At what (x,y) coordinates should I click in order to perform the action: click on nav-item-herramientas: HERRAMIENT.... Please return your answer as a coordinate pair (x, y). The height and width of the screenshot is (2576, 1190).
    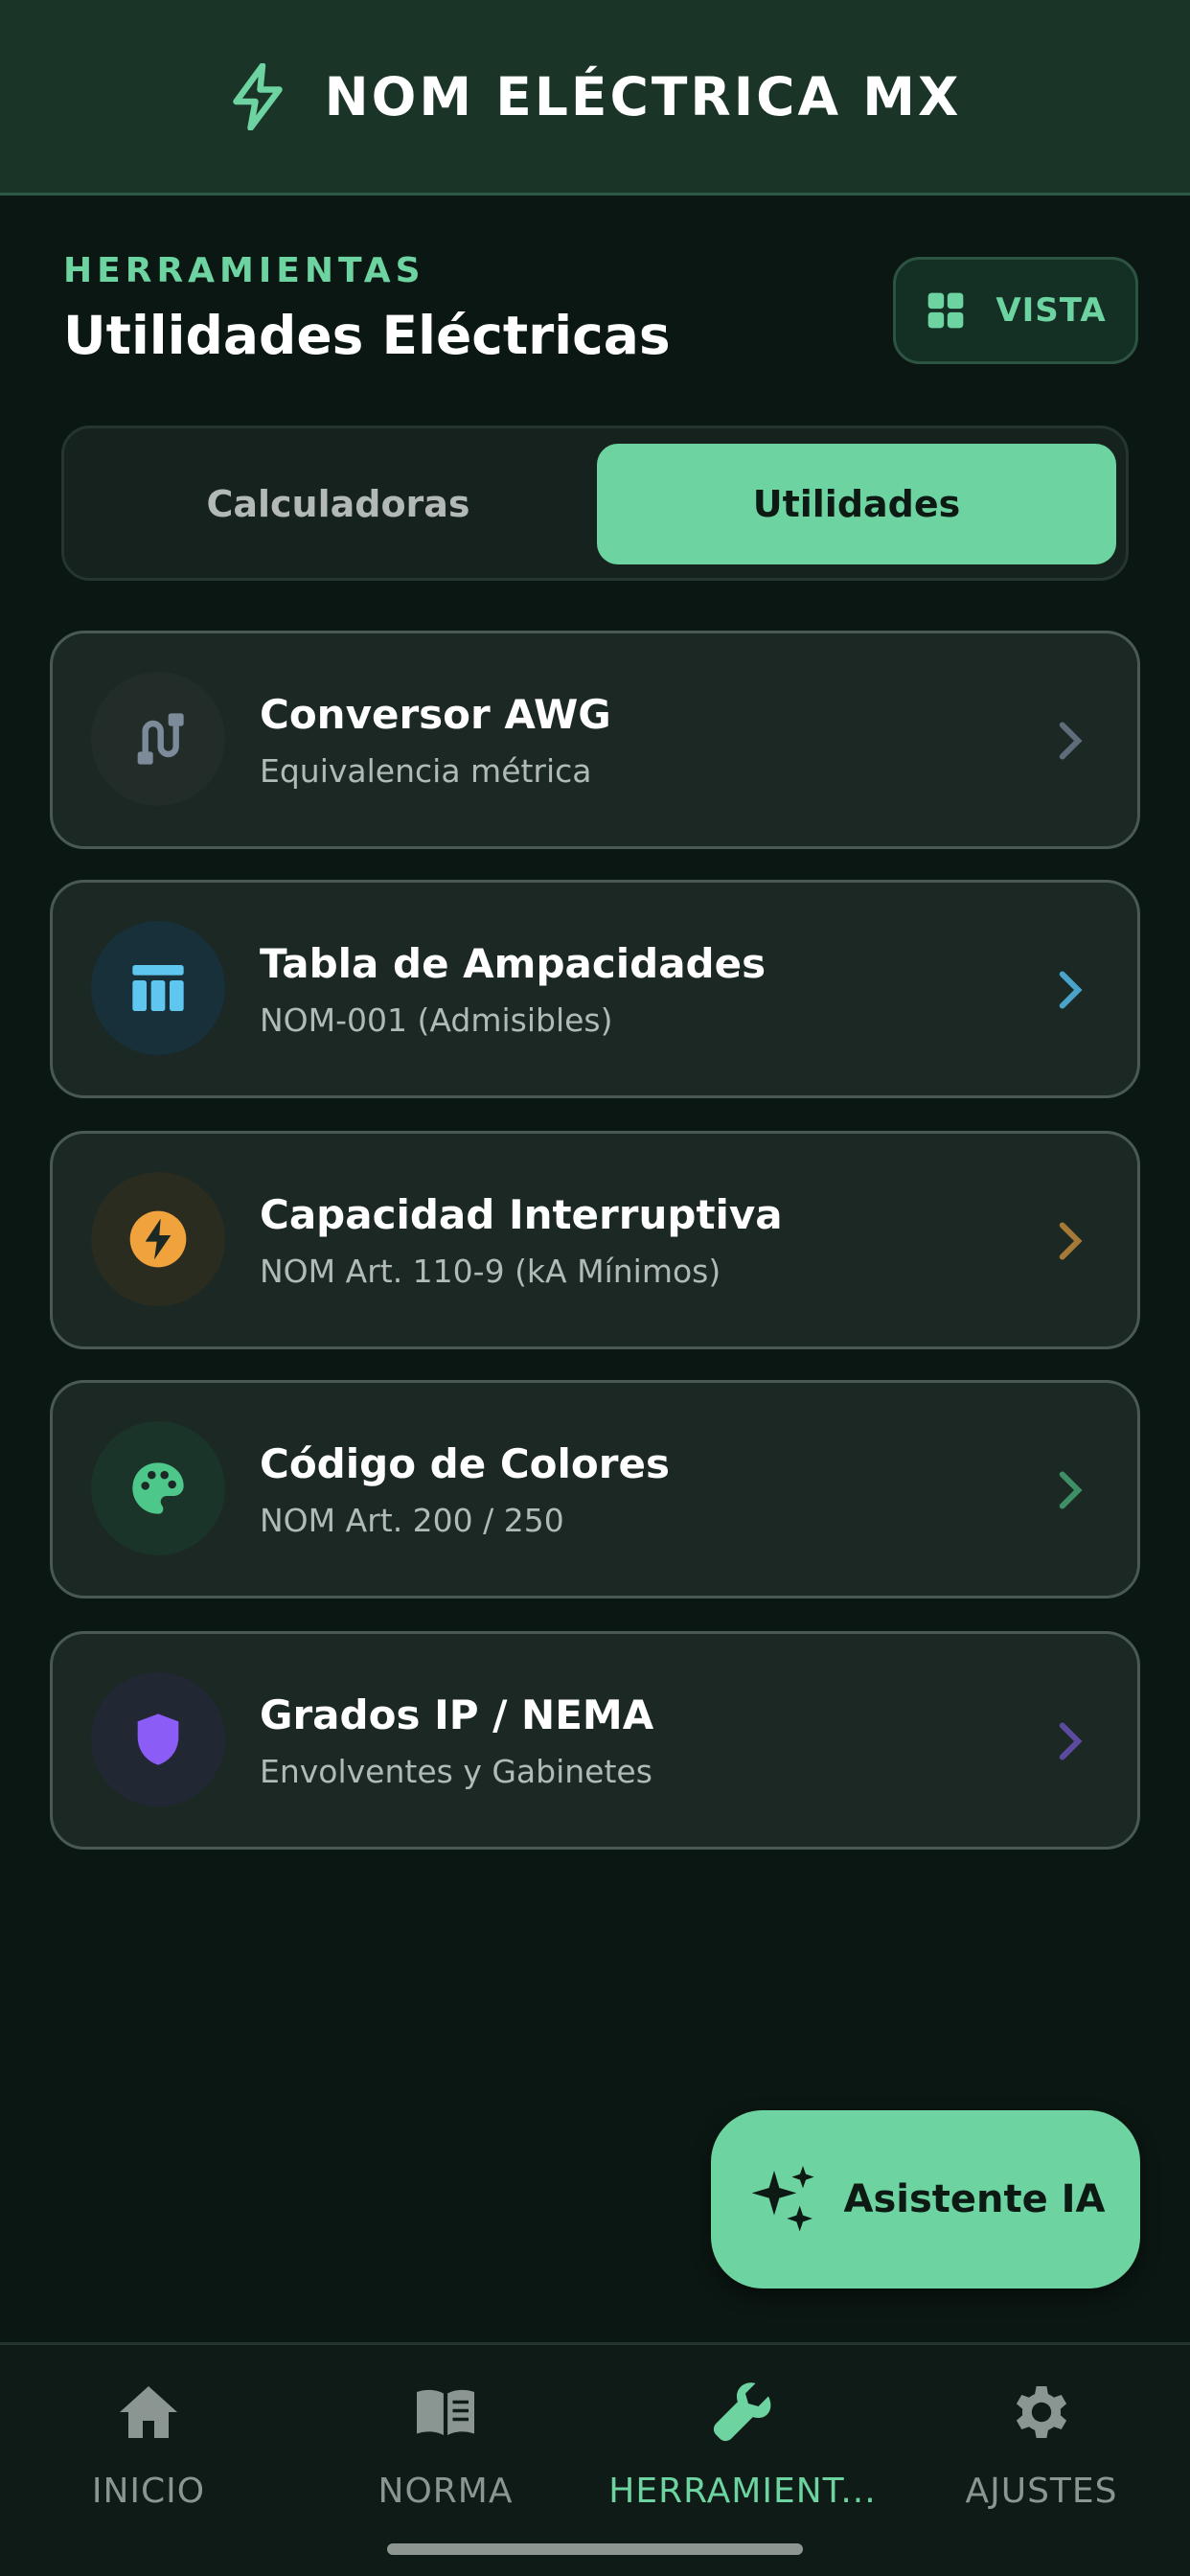
    Looking at the image, I should click on (743, 2459).